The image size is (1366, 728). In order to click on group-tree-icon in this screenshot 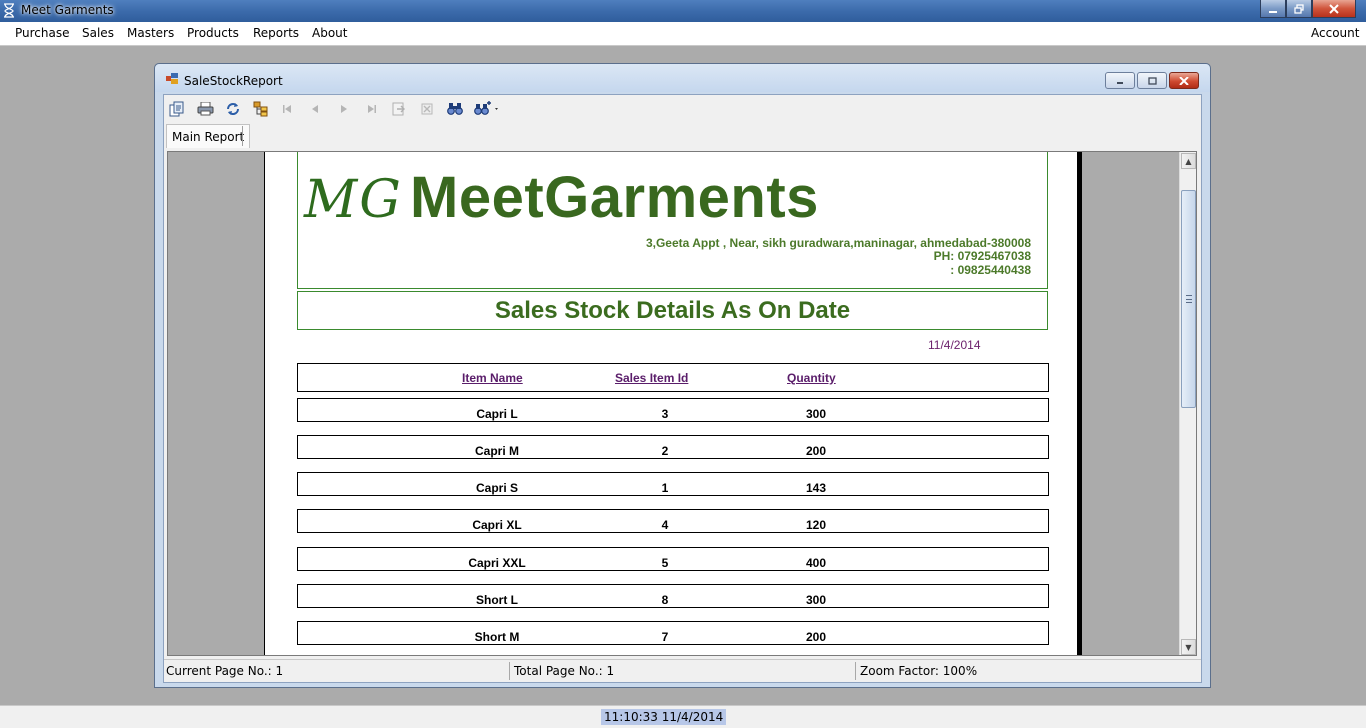, I will do `click(261, 109)`.